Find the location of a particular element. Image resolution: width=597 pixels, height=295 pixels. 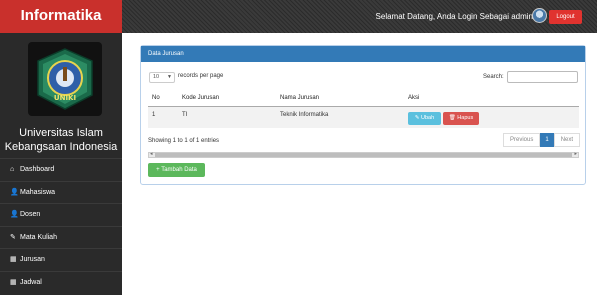

column-header-nama: Nama Jurusan is located at coordinates (340, 99).